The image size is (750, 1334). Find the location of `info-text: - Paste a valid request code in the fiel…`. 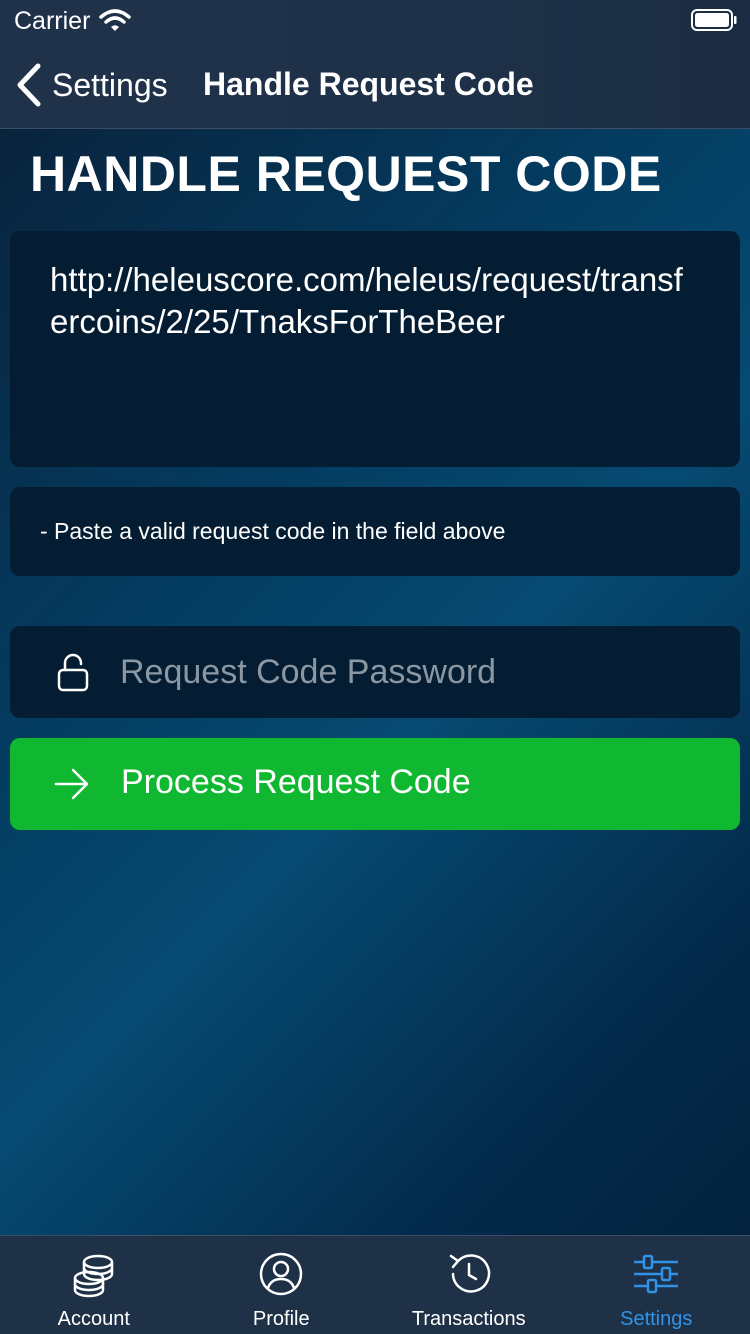

info-text: - Paste a valid request code in the fiel… is located at coordinates (273, 531).